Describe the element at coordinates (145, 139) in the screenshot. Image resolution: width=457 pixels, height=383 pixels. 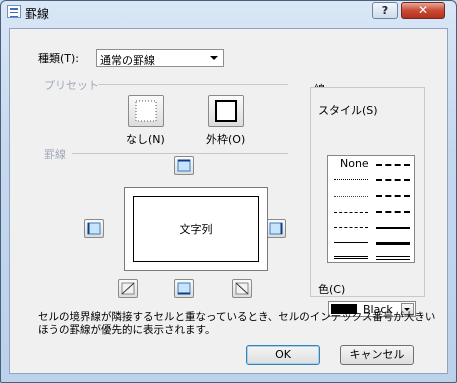
I see `preset-none-label: なし(N)` at that location.